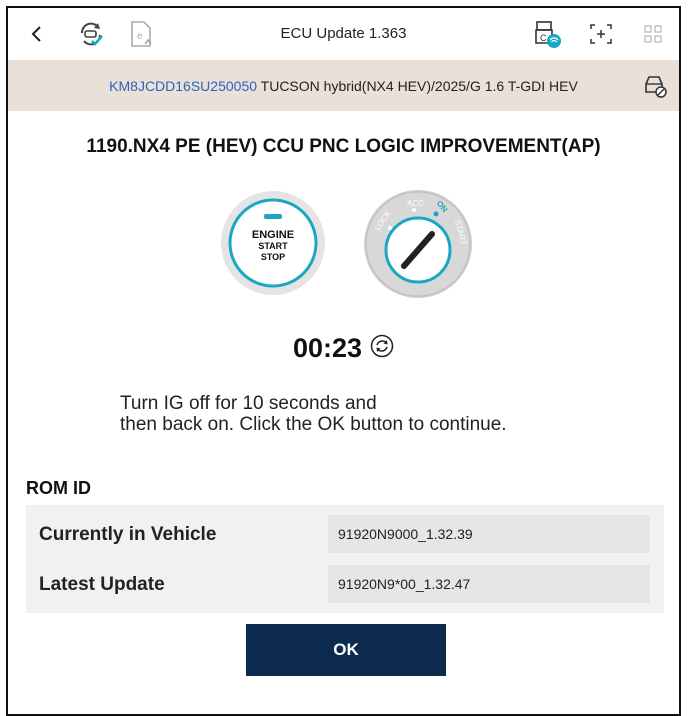 This screenshot has width=689, height=716. Describe the element at coordinates (248, 403) in the screenshot. I see `instruction-line-1: Turn IG off for 10 seconds and` at that location.